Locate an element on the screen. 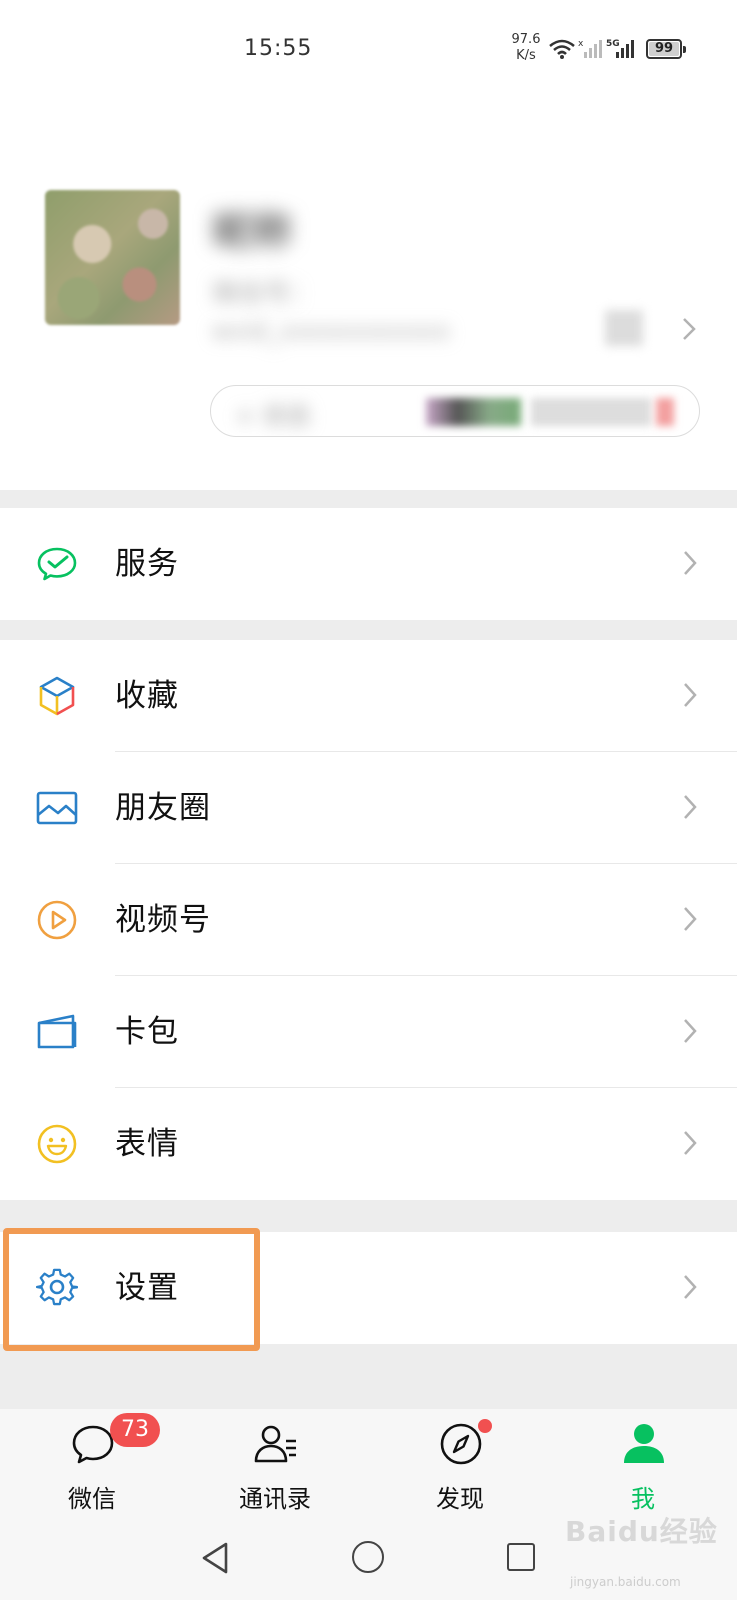  recent-apps-icon is located at coordinates (521, 1557).